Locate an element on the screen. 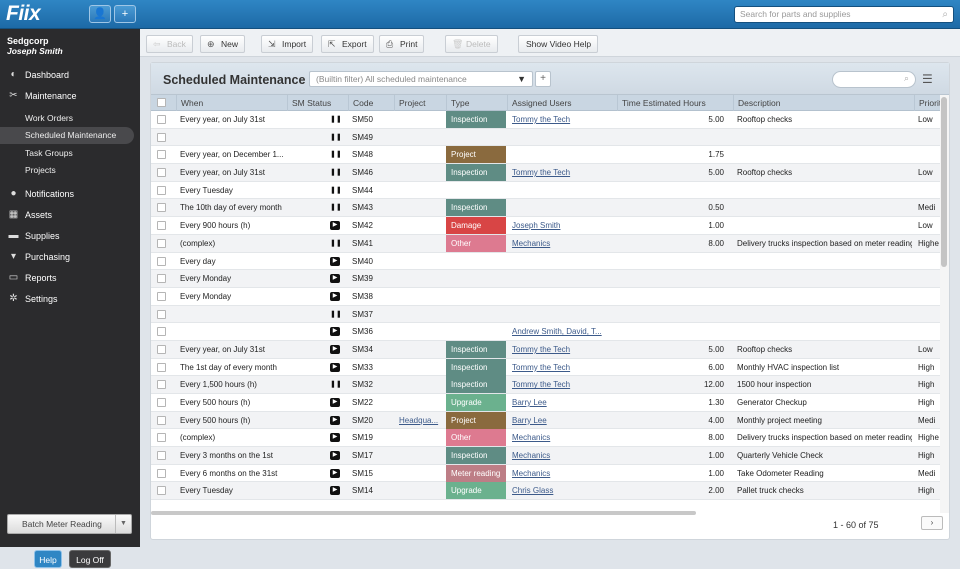 The width and height of the screenshot is (960, 569). select-all-checkbox is located at coordinates (161, 102).